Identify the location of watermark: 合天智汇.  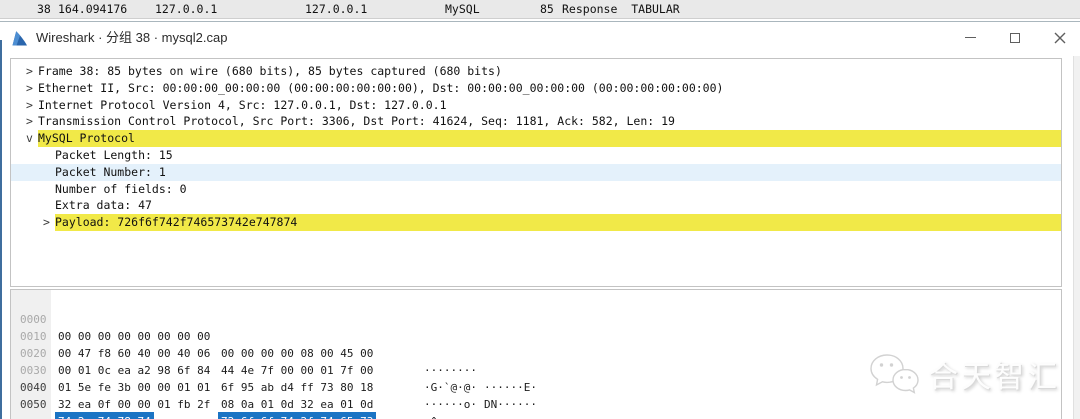
(963, 374).